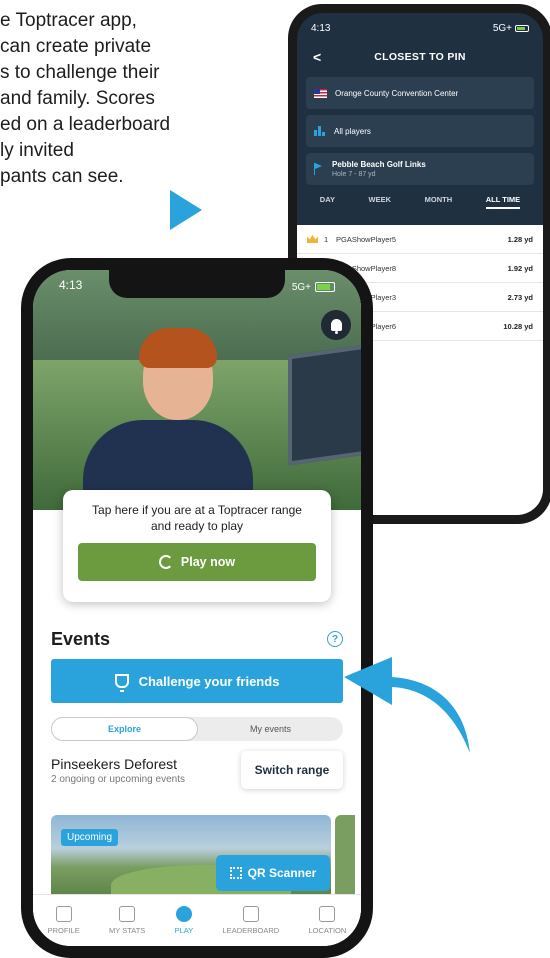 This screenshot has width=550, height=958. What do you see at coordinates (85, 124) in the screenshot?
I see `caption-line: ed on a leaderboard` at bounding box center [85, 124].